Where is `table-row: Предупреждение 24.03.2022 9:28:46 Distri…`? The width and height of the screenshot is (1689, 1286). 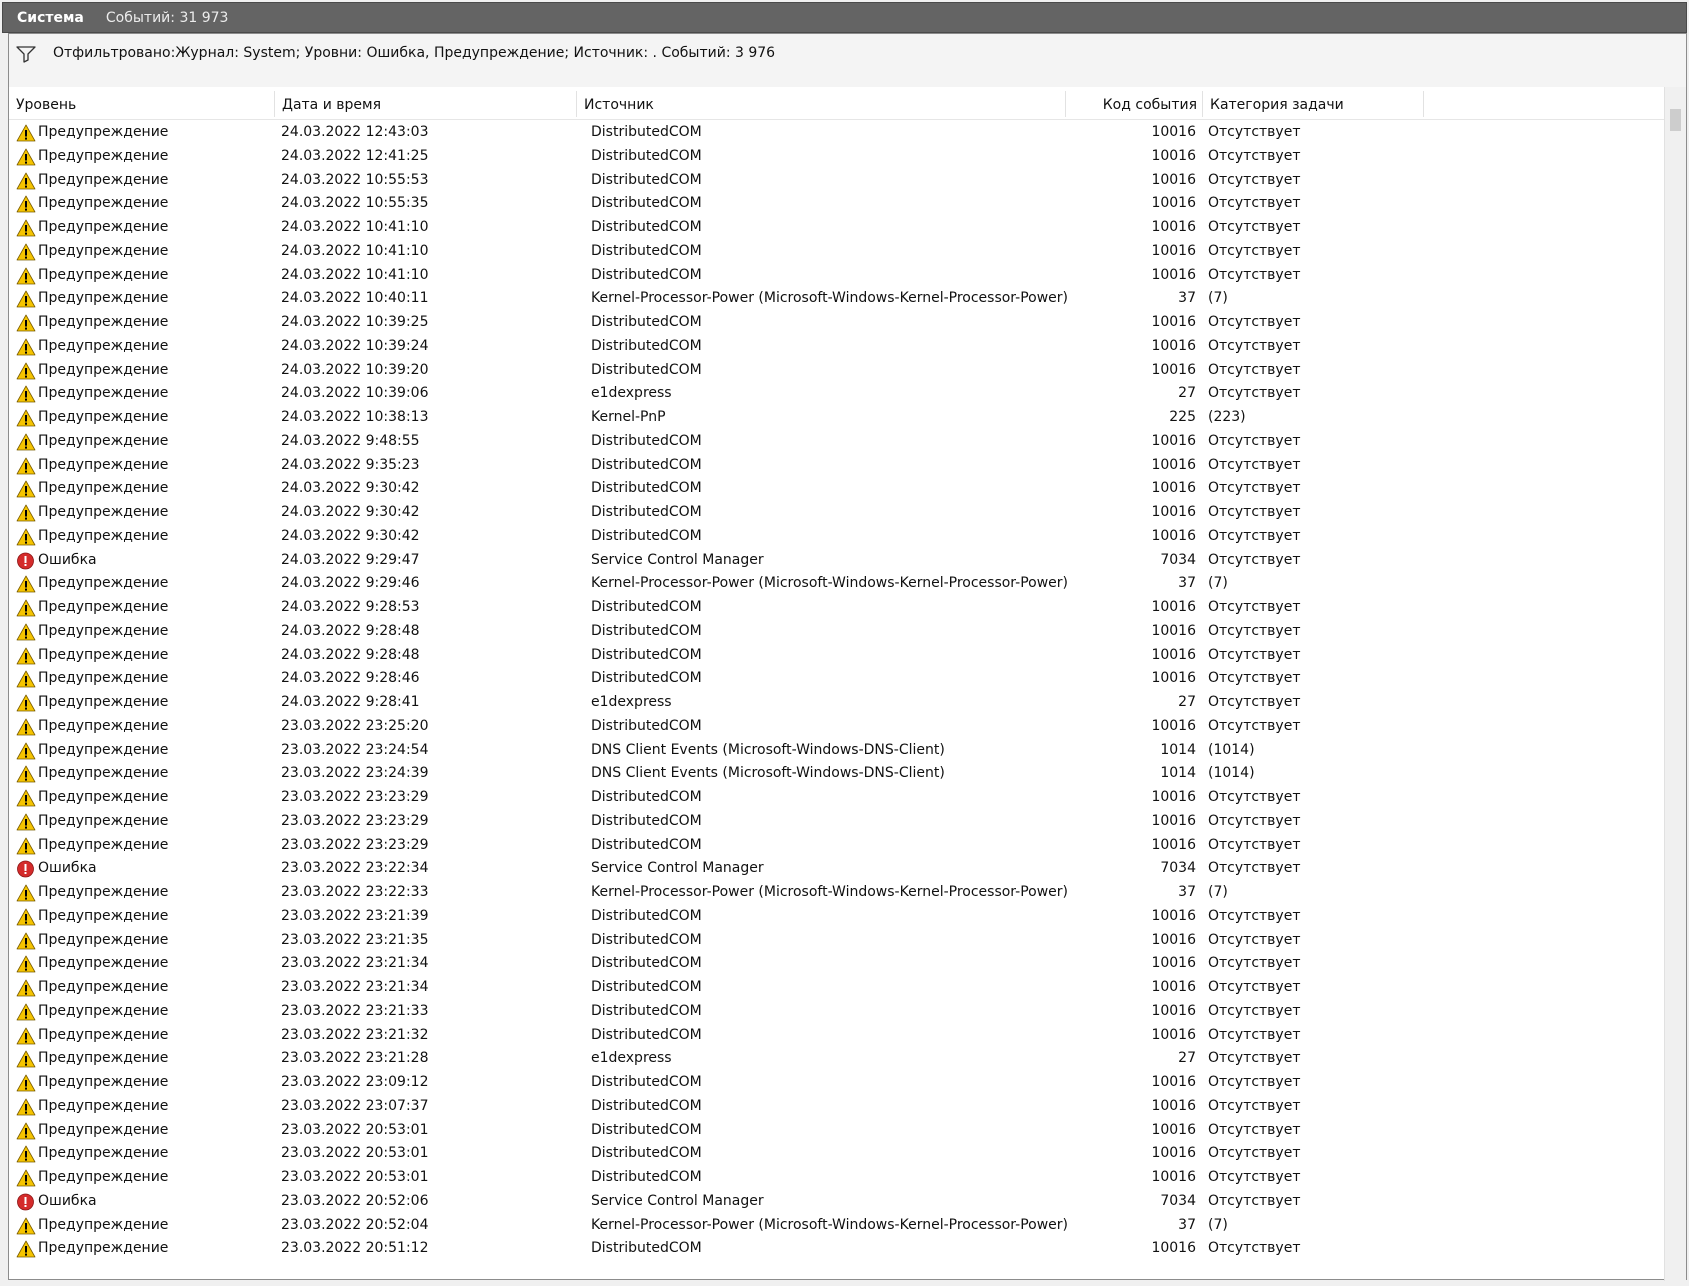 table-row: Предупреждение 24.03.2022 9:28:46 Distri… is located at coordinates (843, 679).